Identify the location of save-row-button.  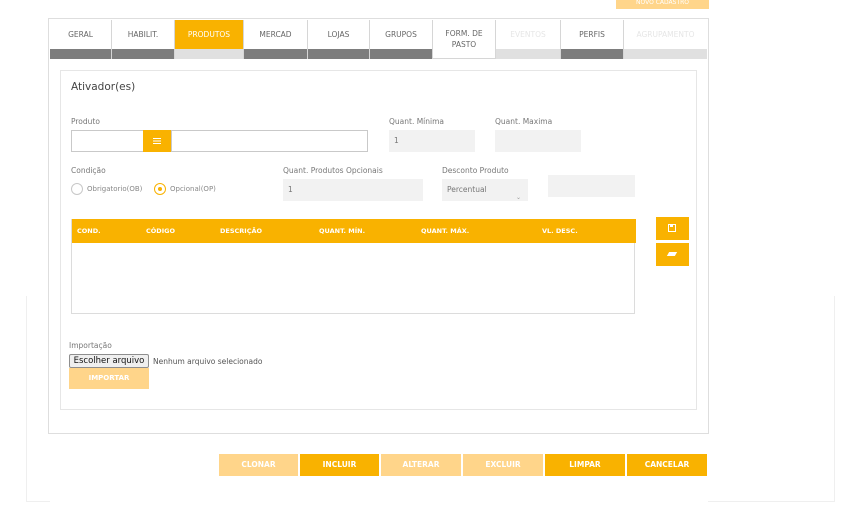
(672, 228).